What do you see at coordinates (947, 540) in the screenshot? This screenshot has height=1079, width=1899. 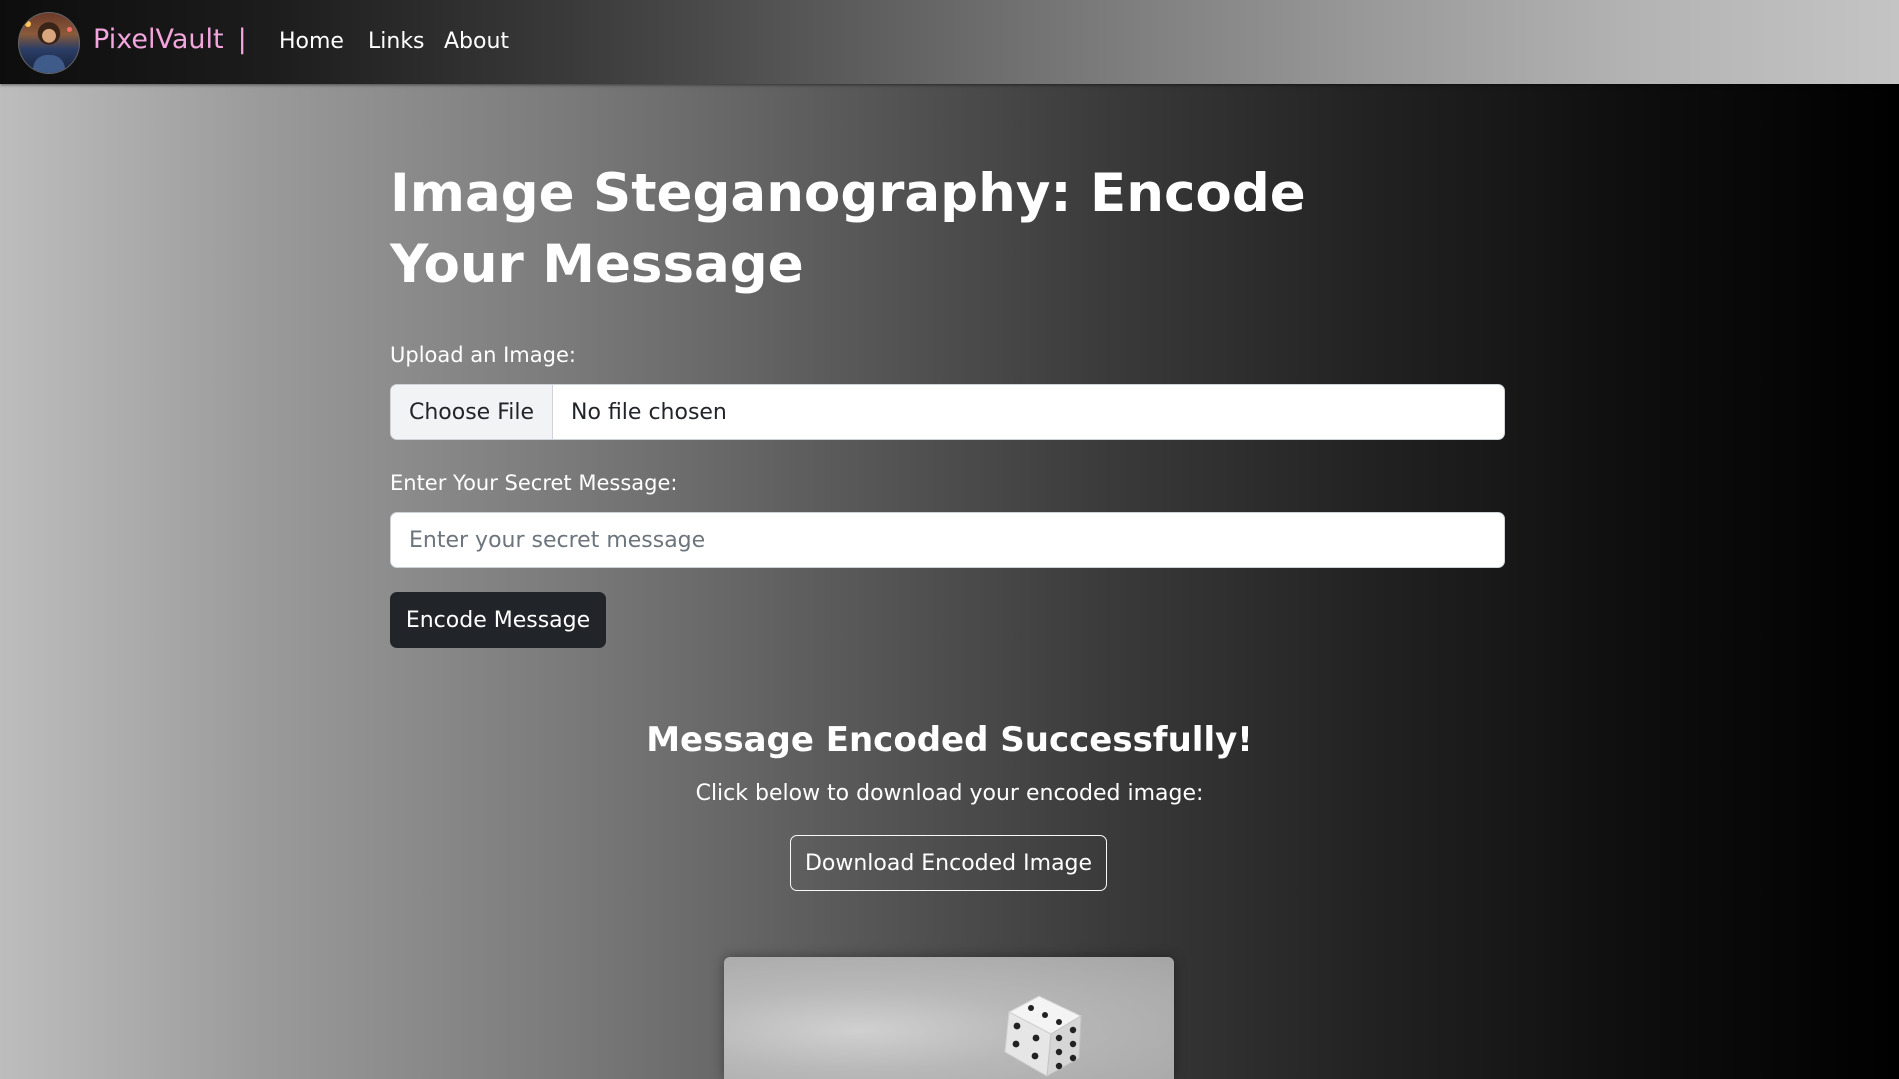 I see `secret-message-input` at bounding box center [947, 540].